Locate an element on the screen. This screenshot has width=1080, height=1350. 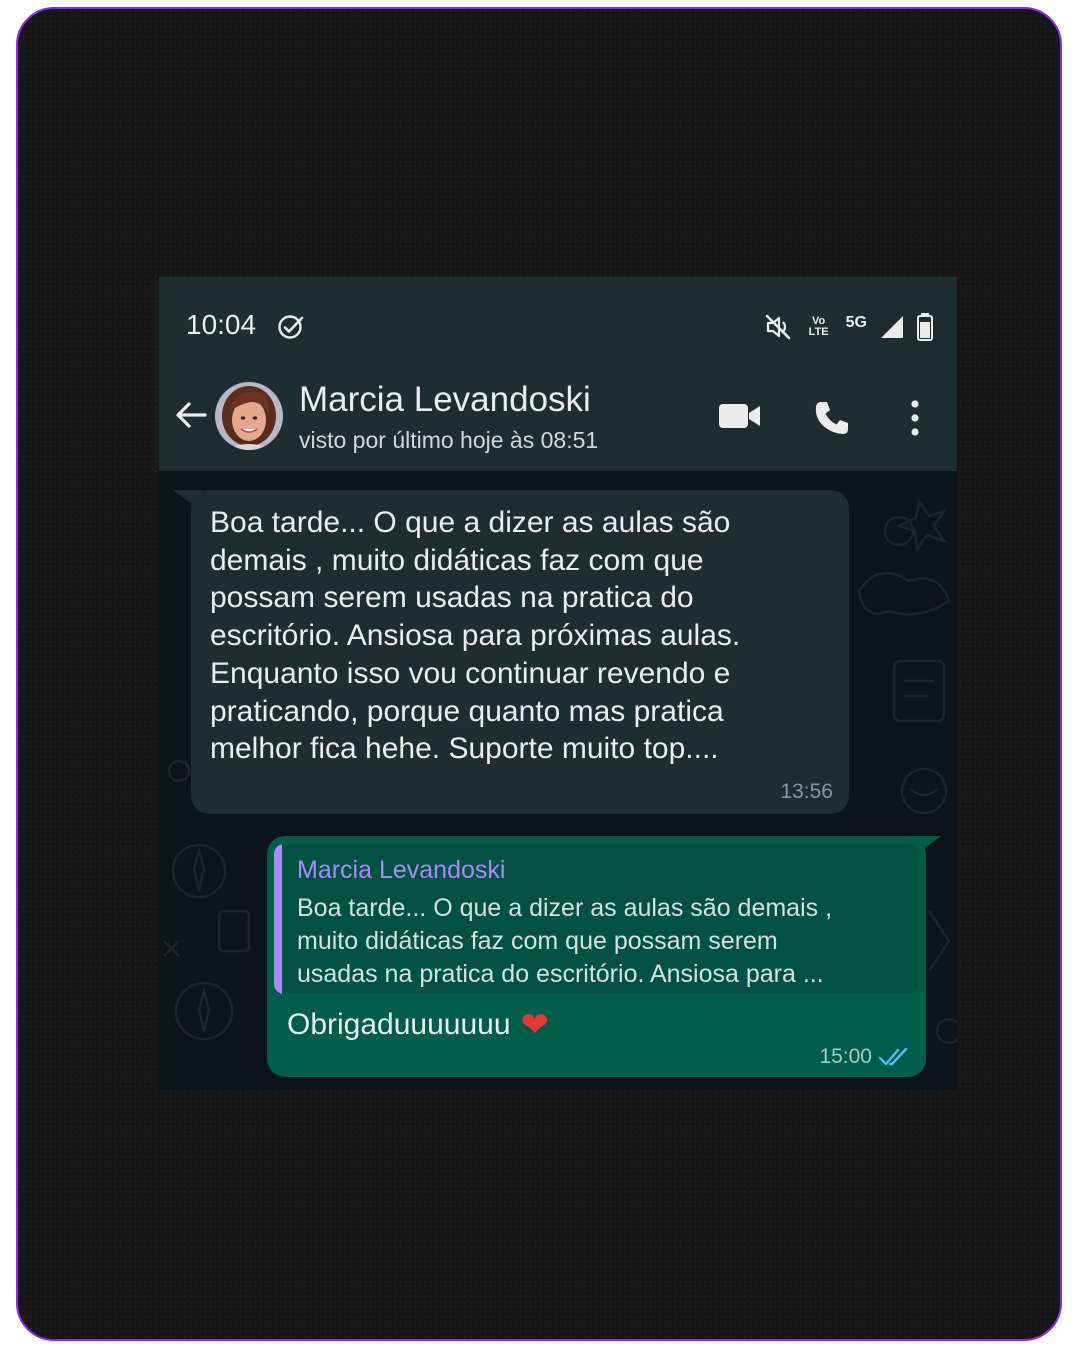
outgoing-message-text: Obrigaduuuuuuu is located at coordinates (399, 1024).